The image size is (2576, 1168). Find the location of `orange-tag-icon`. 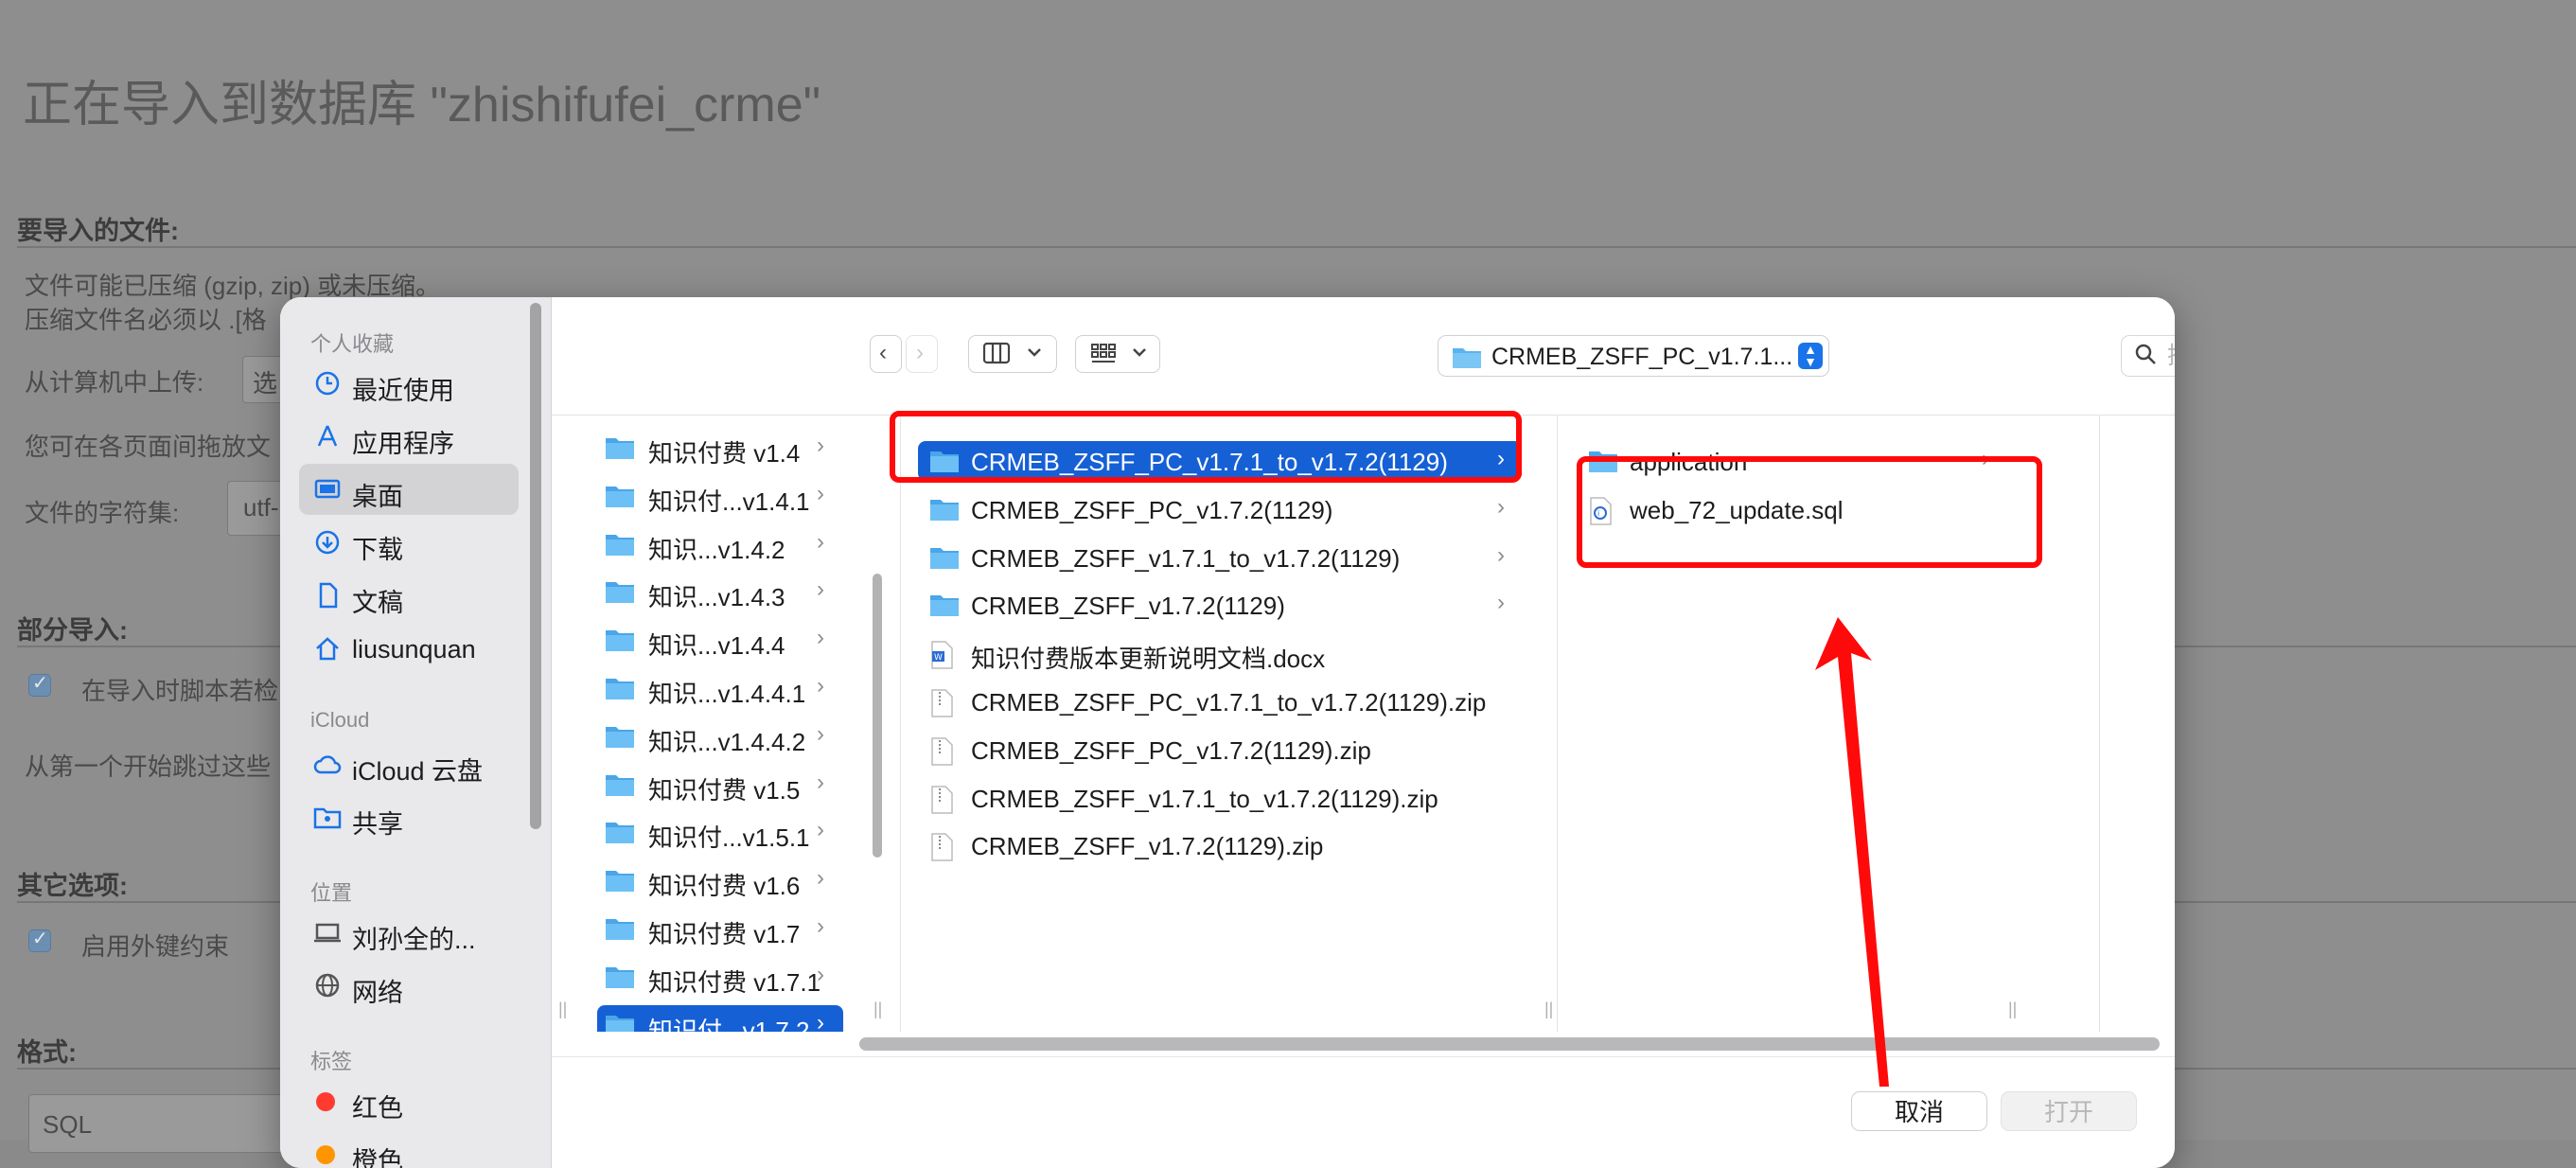

orange-tag-icon is located at coordinates (325, 1154).